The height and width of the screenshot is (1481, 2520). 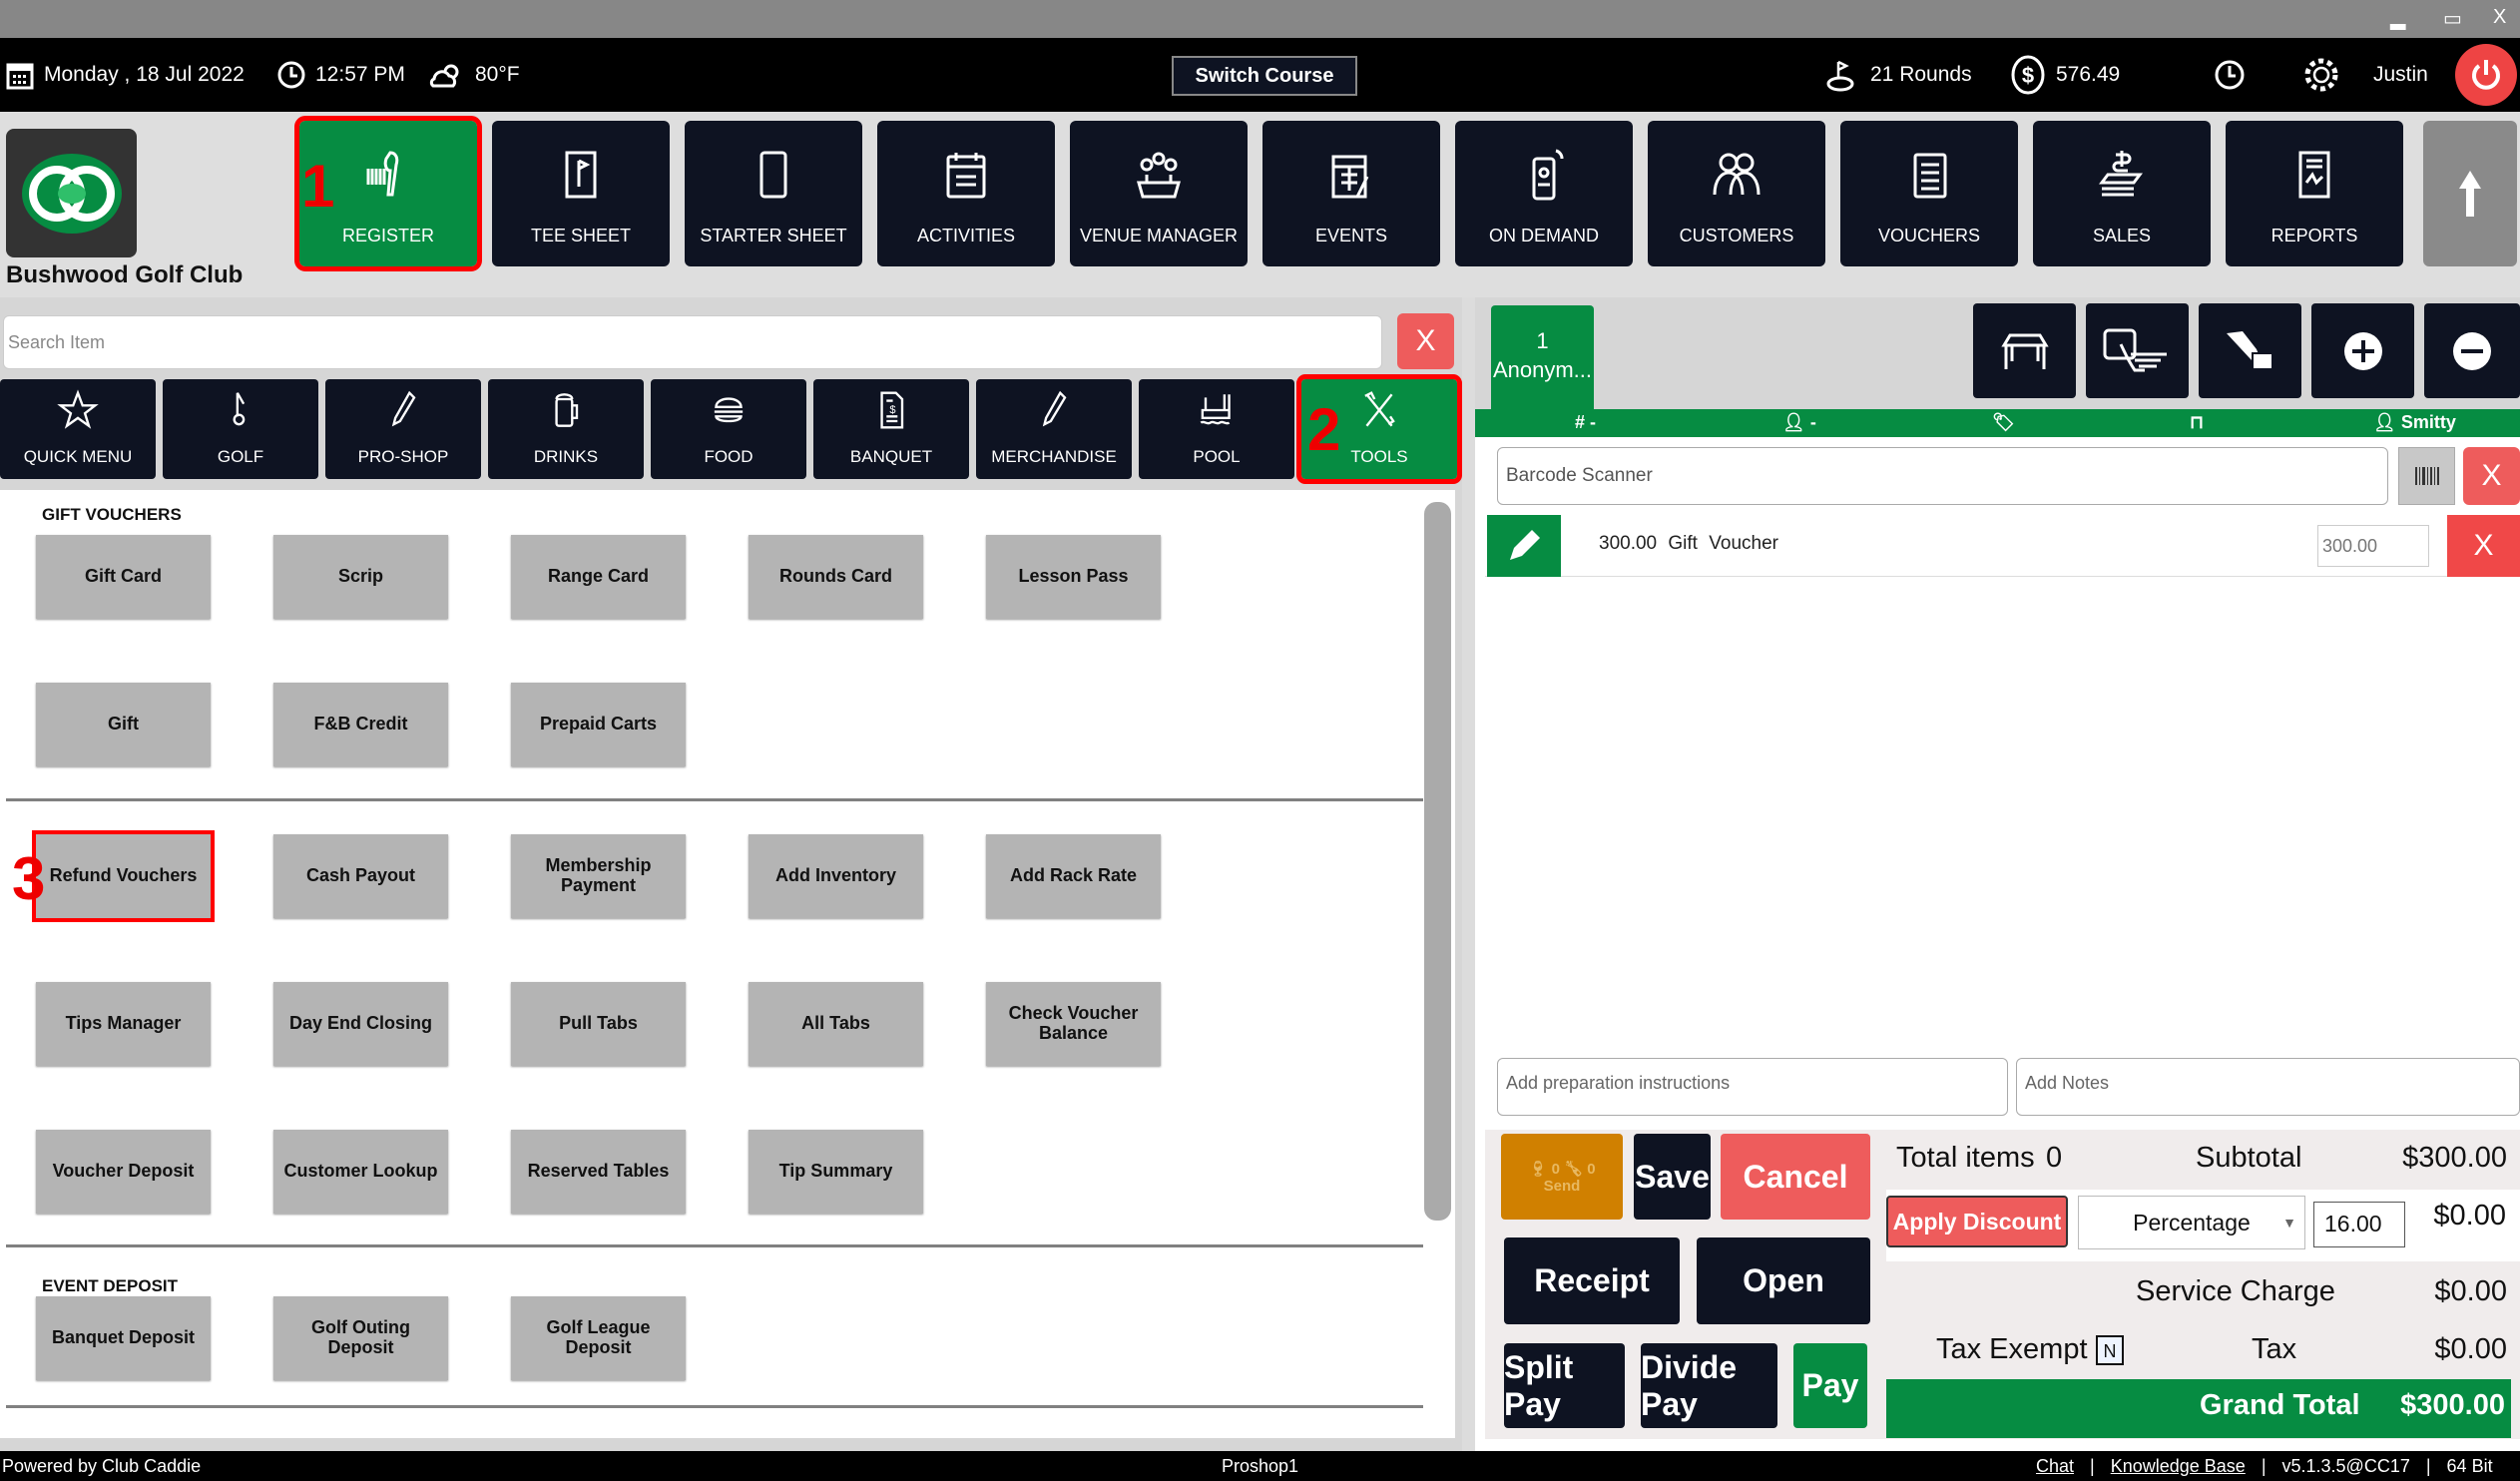 I want to click on nav-events: EVENTS, so click(x=1351, y=193).